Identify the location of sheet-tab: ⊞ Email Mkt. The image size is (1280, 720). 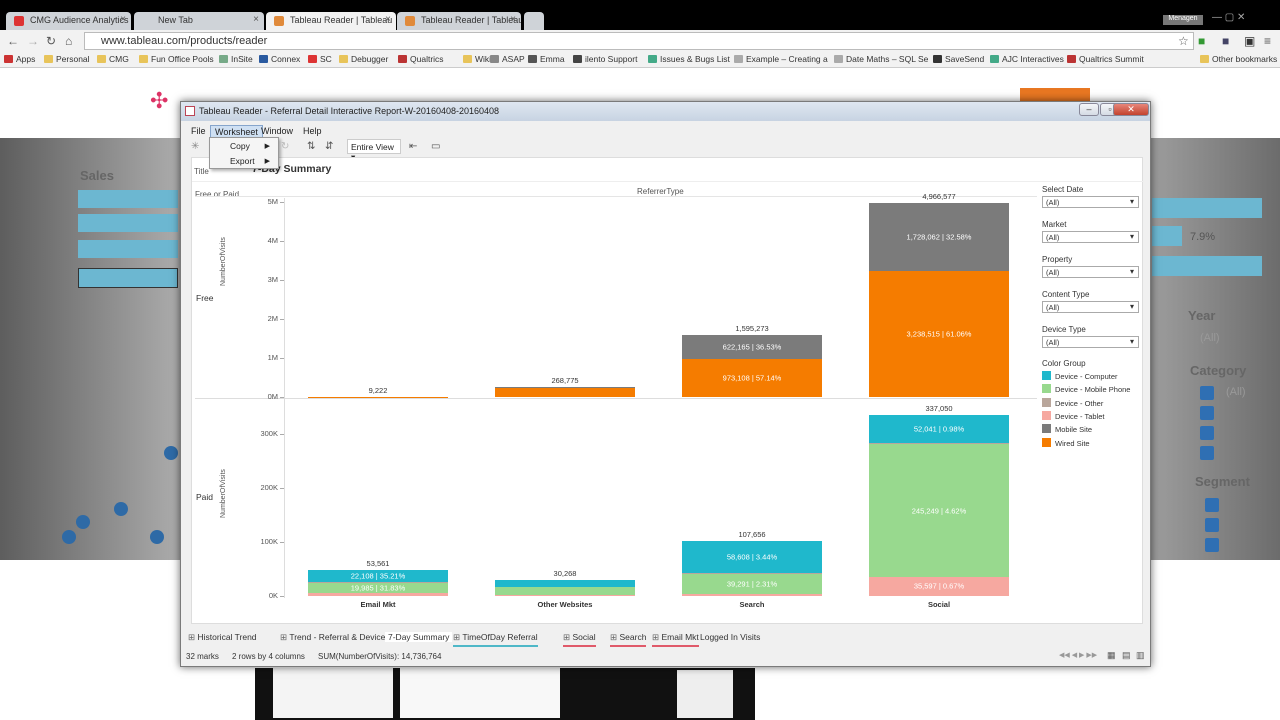
(675, 639).